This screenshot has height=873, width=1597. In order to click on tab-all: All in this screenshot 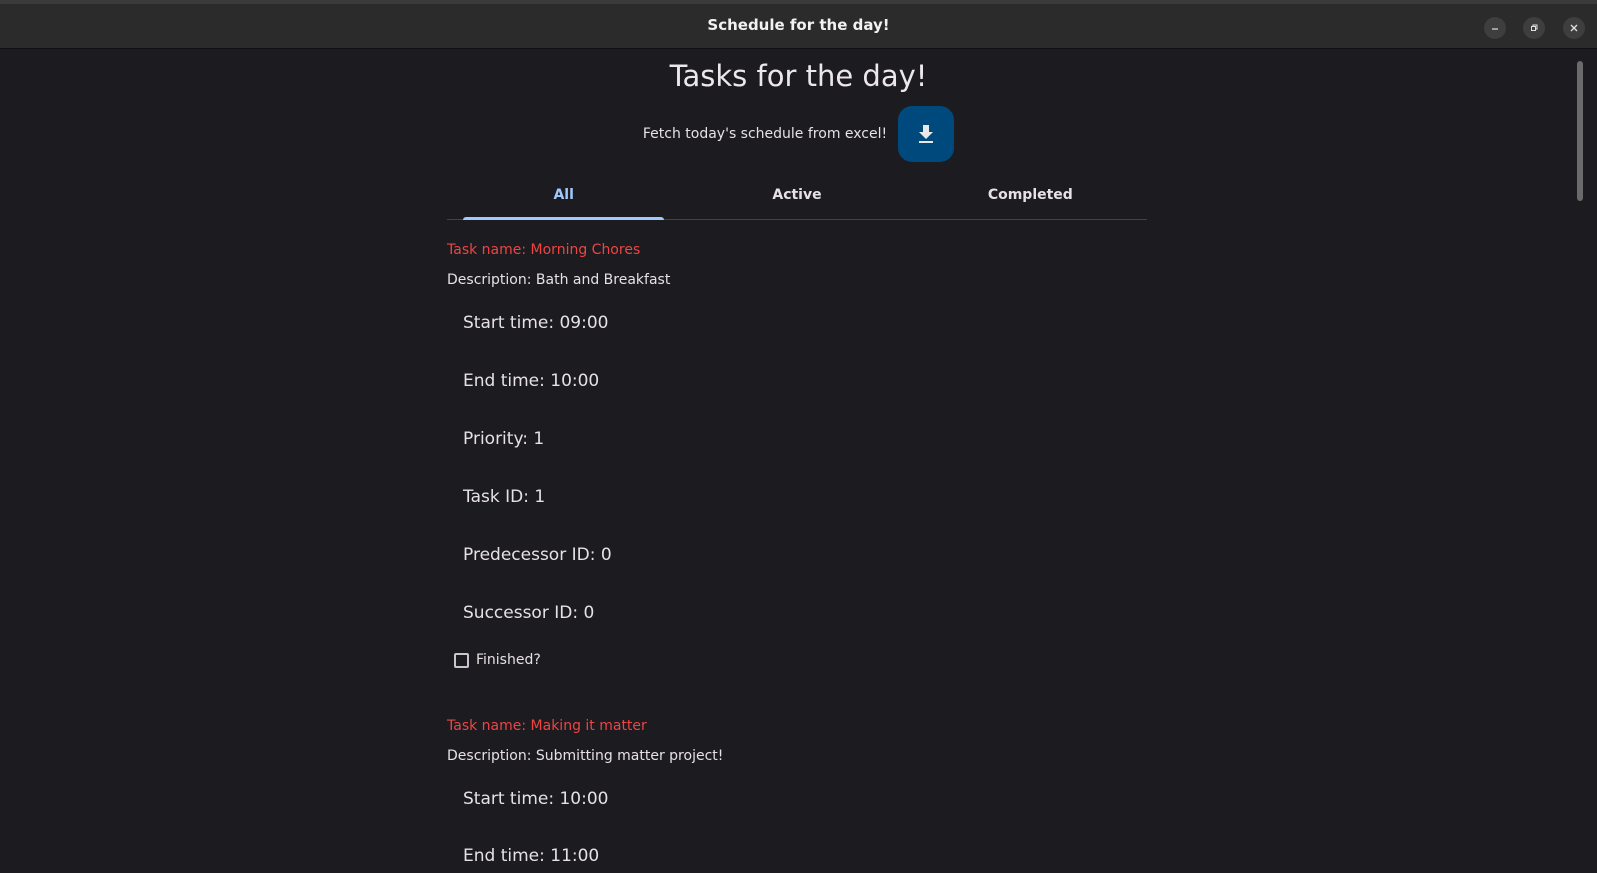, I will do `click(563, 195)`.